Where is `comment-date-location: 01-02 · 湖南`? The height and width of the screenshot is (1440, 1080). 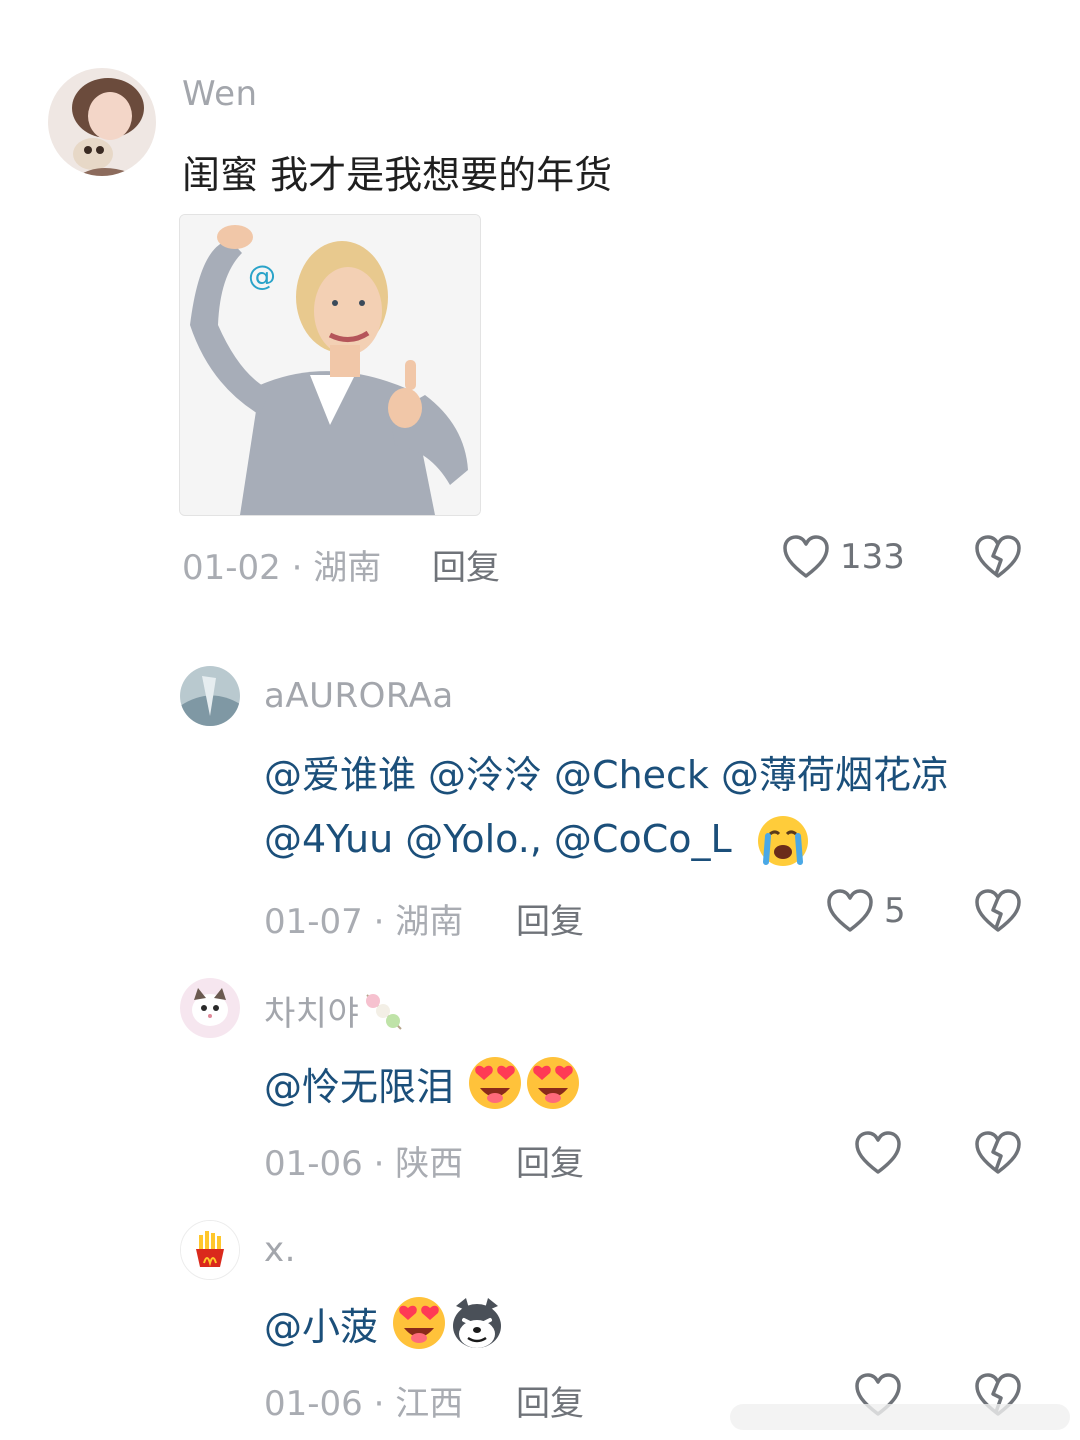 comment-date-location: 01-02 · 湖南 is located at coordinates (282, 568).